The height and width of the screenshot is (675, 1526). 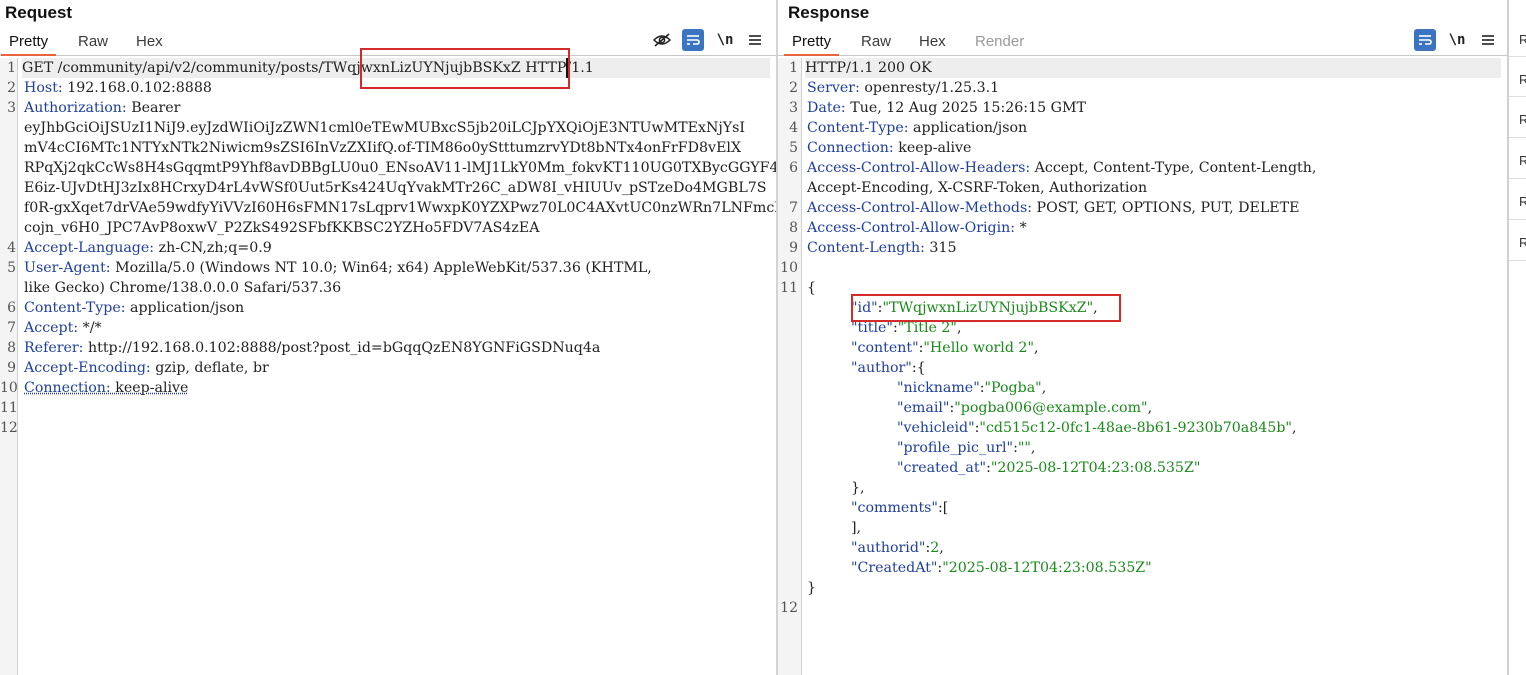 I want to click on header-name: Accept-Language:, so click(x=89, y=248).